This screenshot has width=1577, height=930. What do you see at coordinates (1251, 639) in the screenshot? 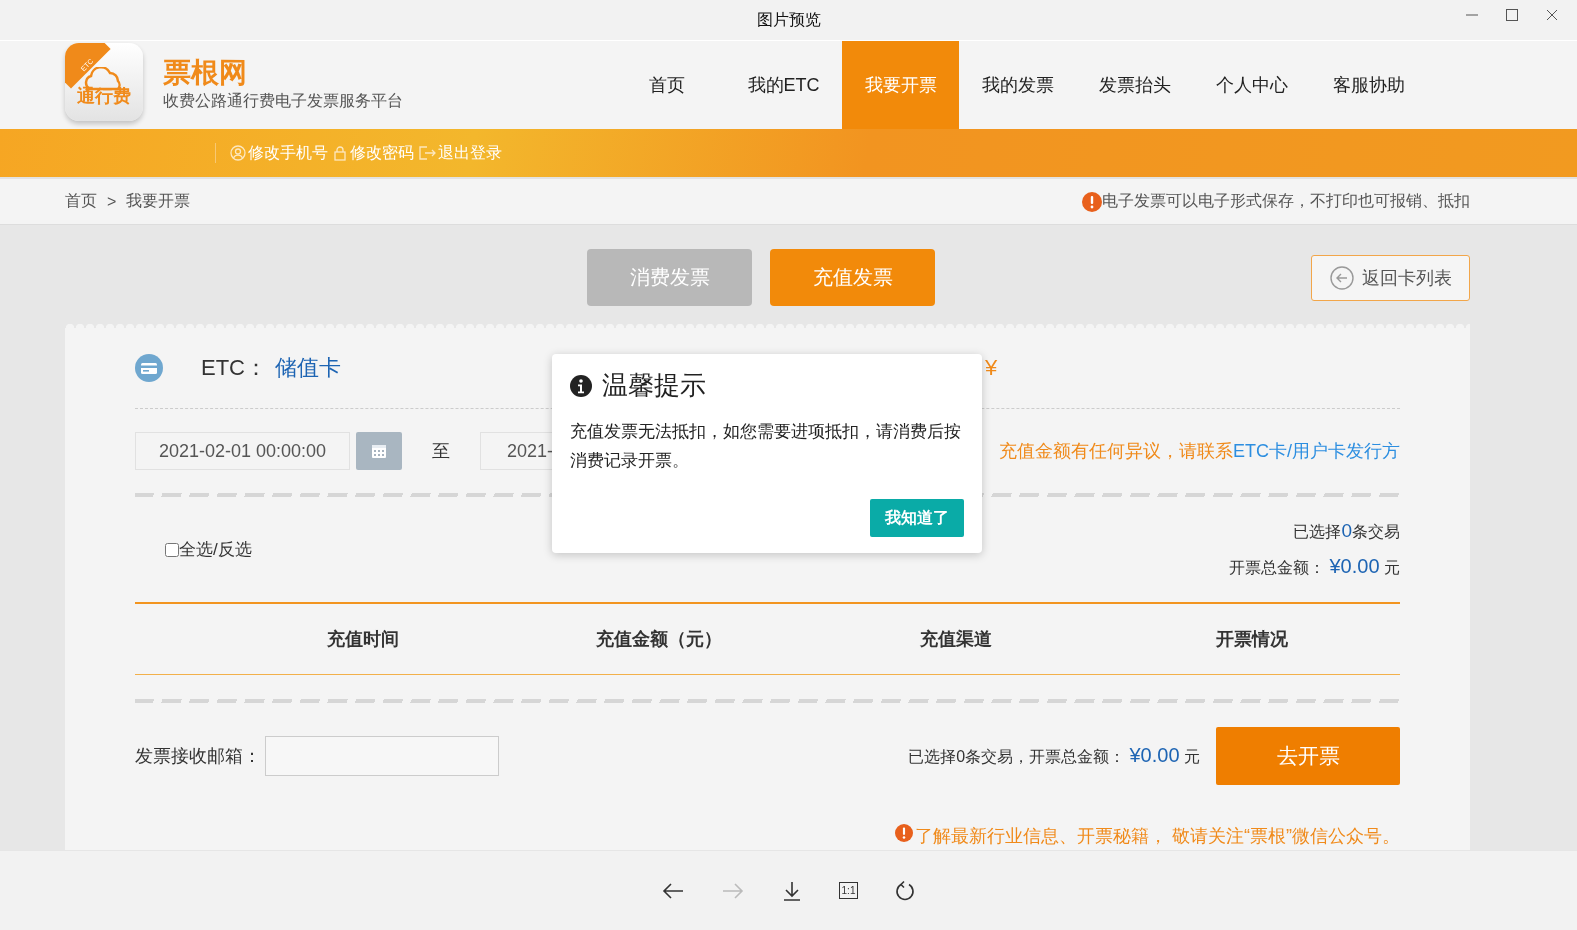
I see `column-header: 开票情况` at bounding box center [1251, 639].